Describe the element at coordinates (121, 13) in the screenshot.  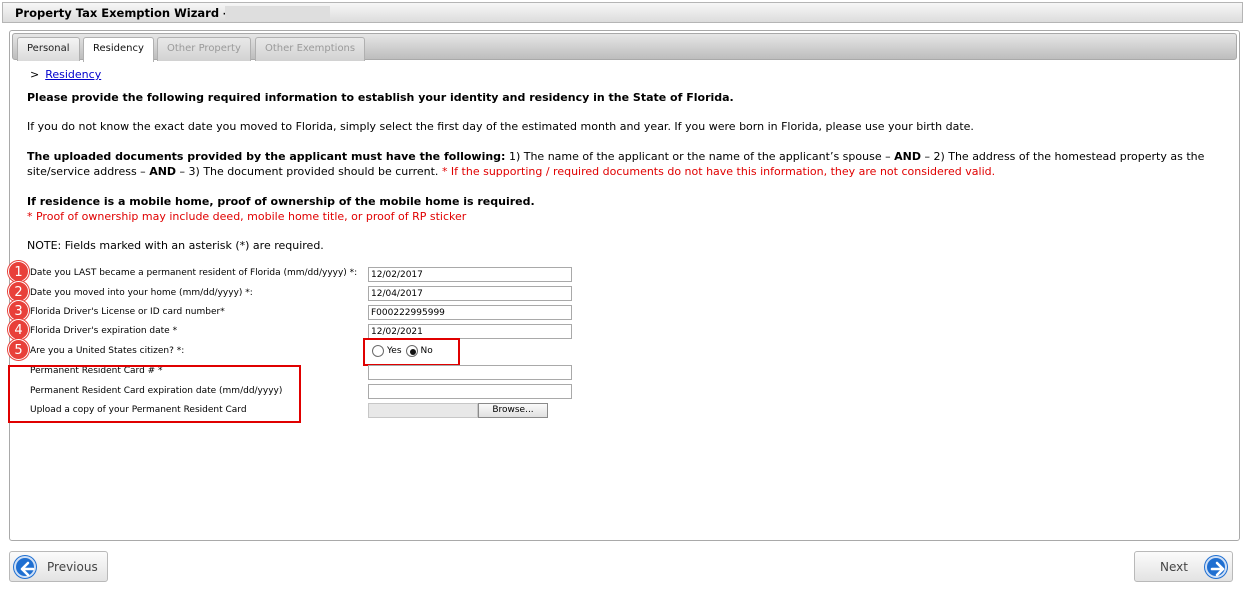
I see `window-title: Property Tax Exemption Wizard -` at that location.